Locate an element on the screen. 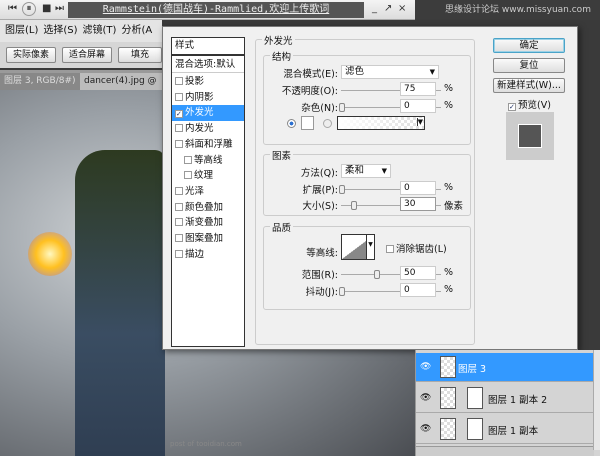  fill-screen-button: 填充 is located at coordinates (140, 55).